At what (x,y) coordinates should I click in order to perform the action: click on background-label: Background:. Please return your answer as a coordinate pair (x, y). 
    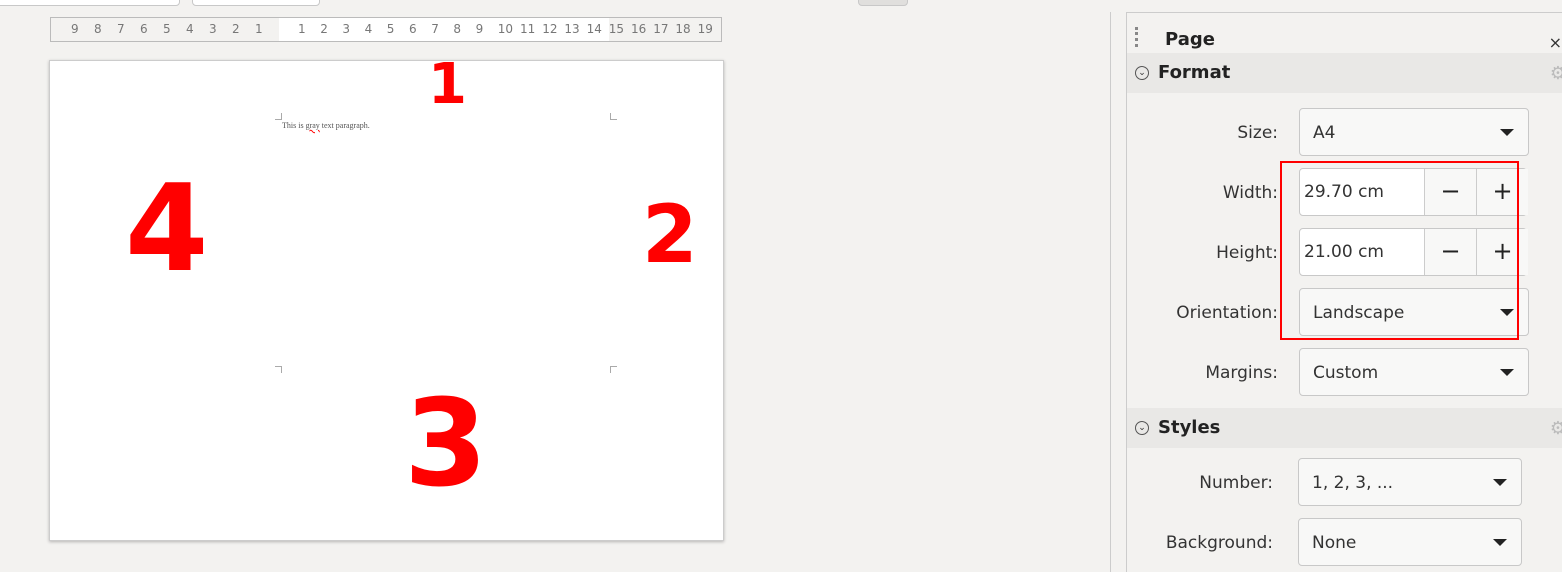
    Looking at the image, I should click on (1219, 543).